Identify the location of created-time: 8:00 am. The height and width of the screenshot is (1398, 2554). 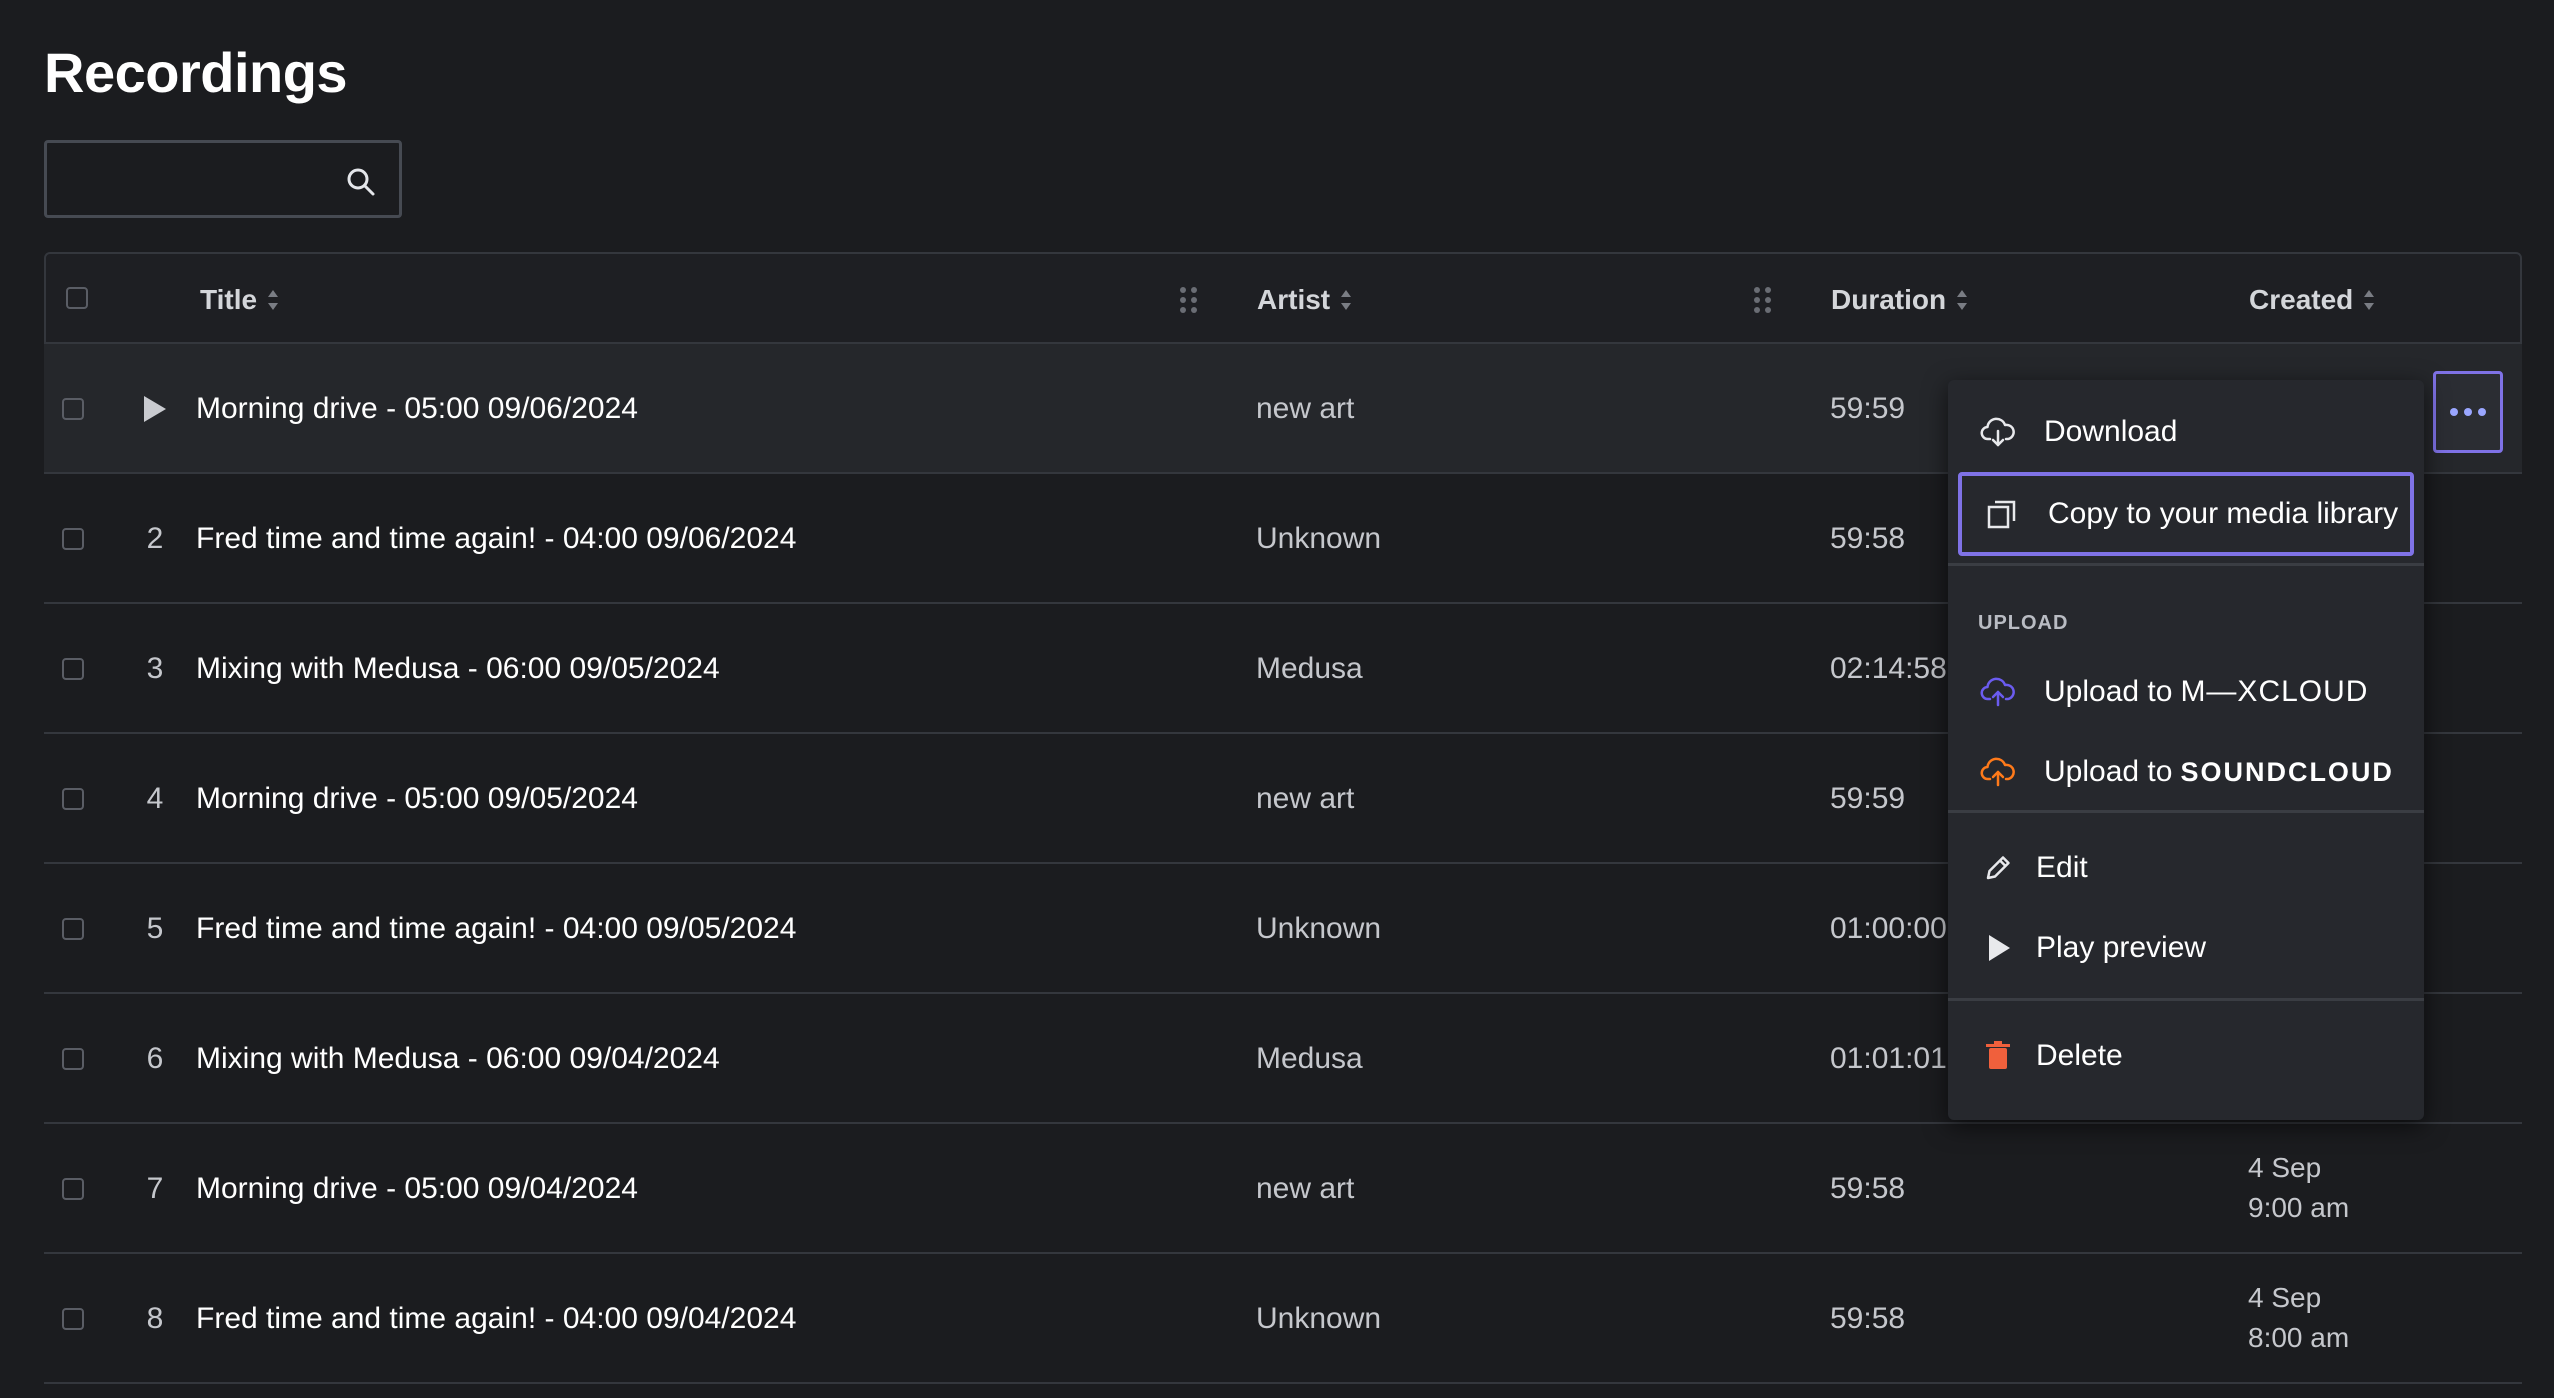
(2299, 1337).